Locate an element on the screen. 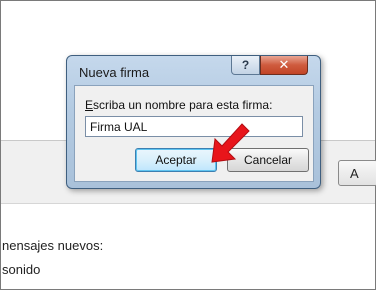 This screenshot has height=290, width=376. background-text-new-messages: nensajes nuevos: is located at coordinates (53, 245).